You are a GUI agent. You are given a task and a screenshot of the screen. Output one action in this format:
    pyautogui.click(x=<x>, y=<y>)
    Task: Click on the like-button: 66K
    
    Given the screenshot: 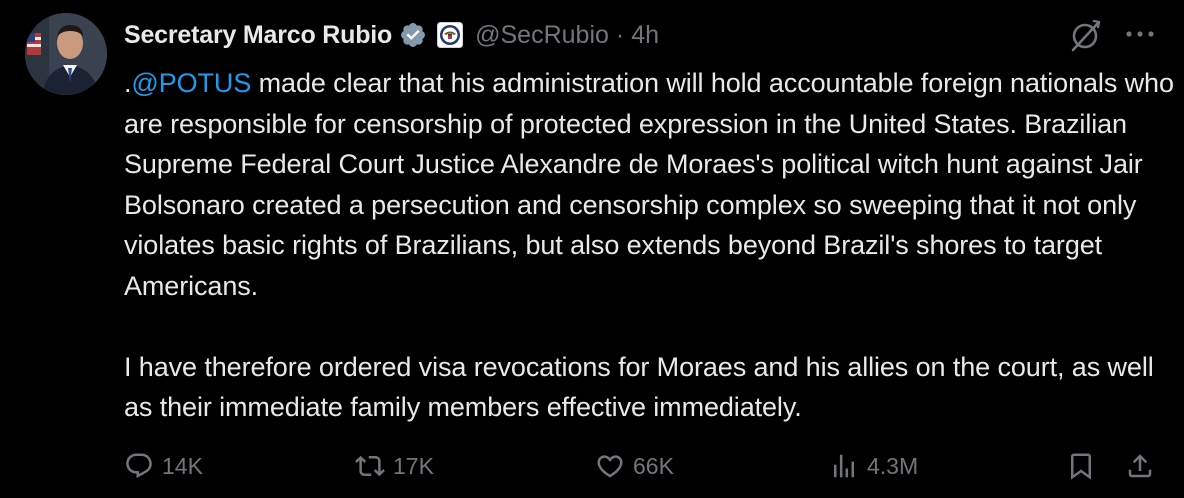 What is the action you would take?
    pyautogui.click(x=634, y=466)
    